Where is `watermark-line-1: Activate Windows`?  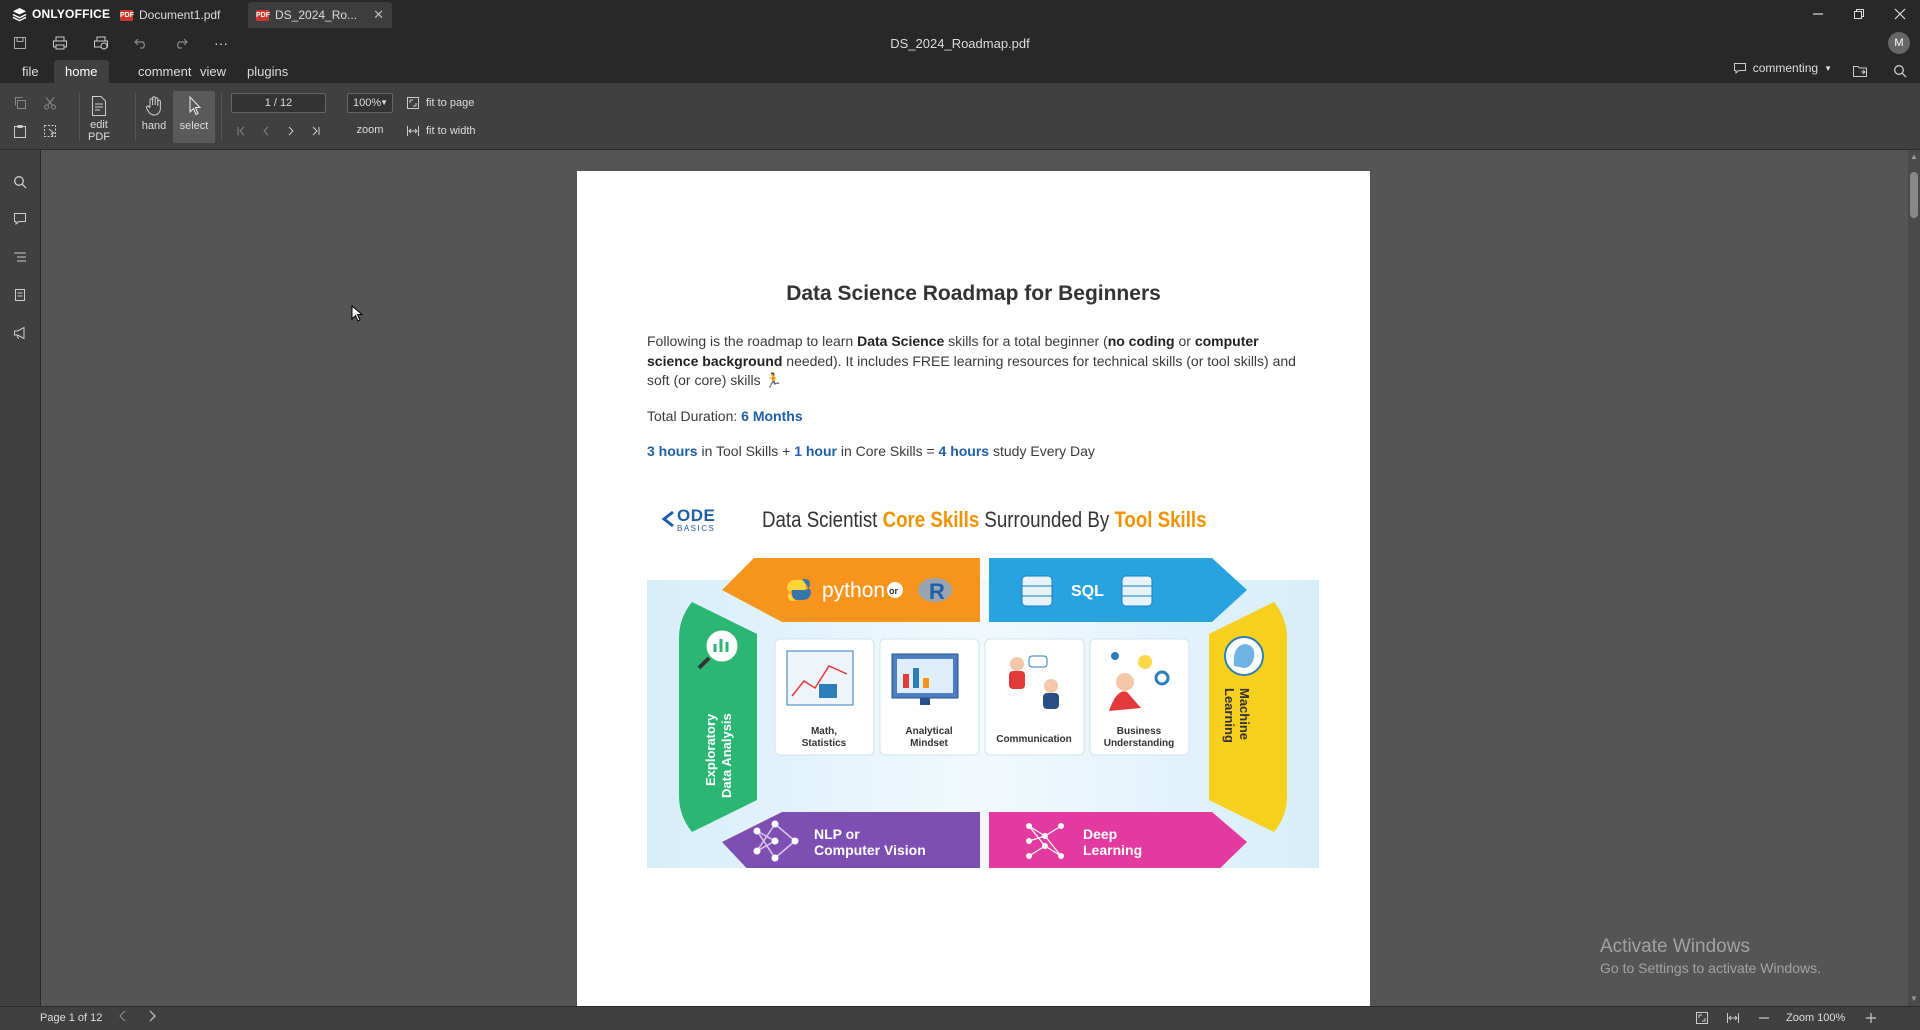
watermark-line-1: Activate Windows is located at coordinates (1675, 946).